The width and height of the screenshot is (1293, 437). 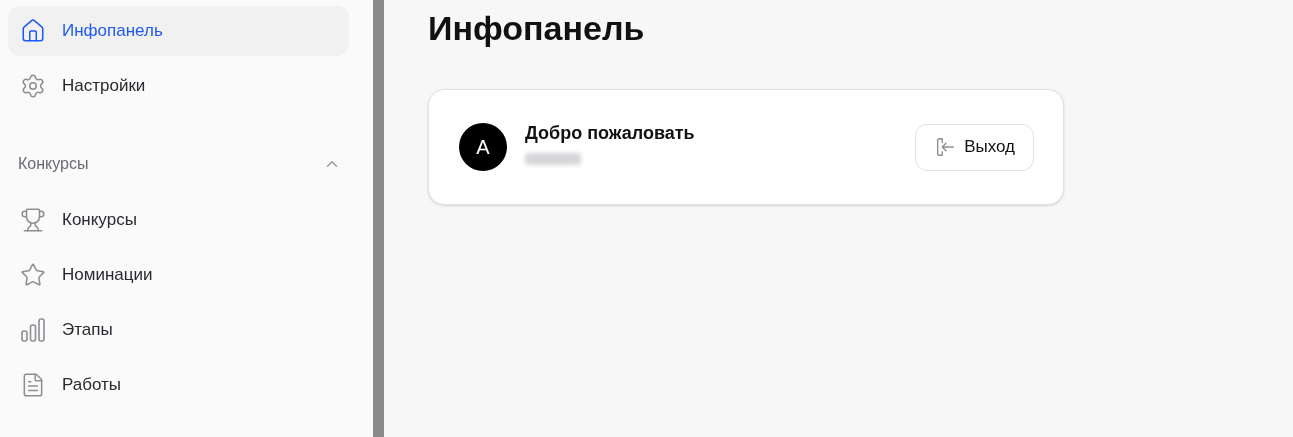 What do you see at coordinates (174, 164) in the screenshot?
I see `section-header: Конкурсы` at bounding box center [174, 164].